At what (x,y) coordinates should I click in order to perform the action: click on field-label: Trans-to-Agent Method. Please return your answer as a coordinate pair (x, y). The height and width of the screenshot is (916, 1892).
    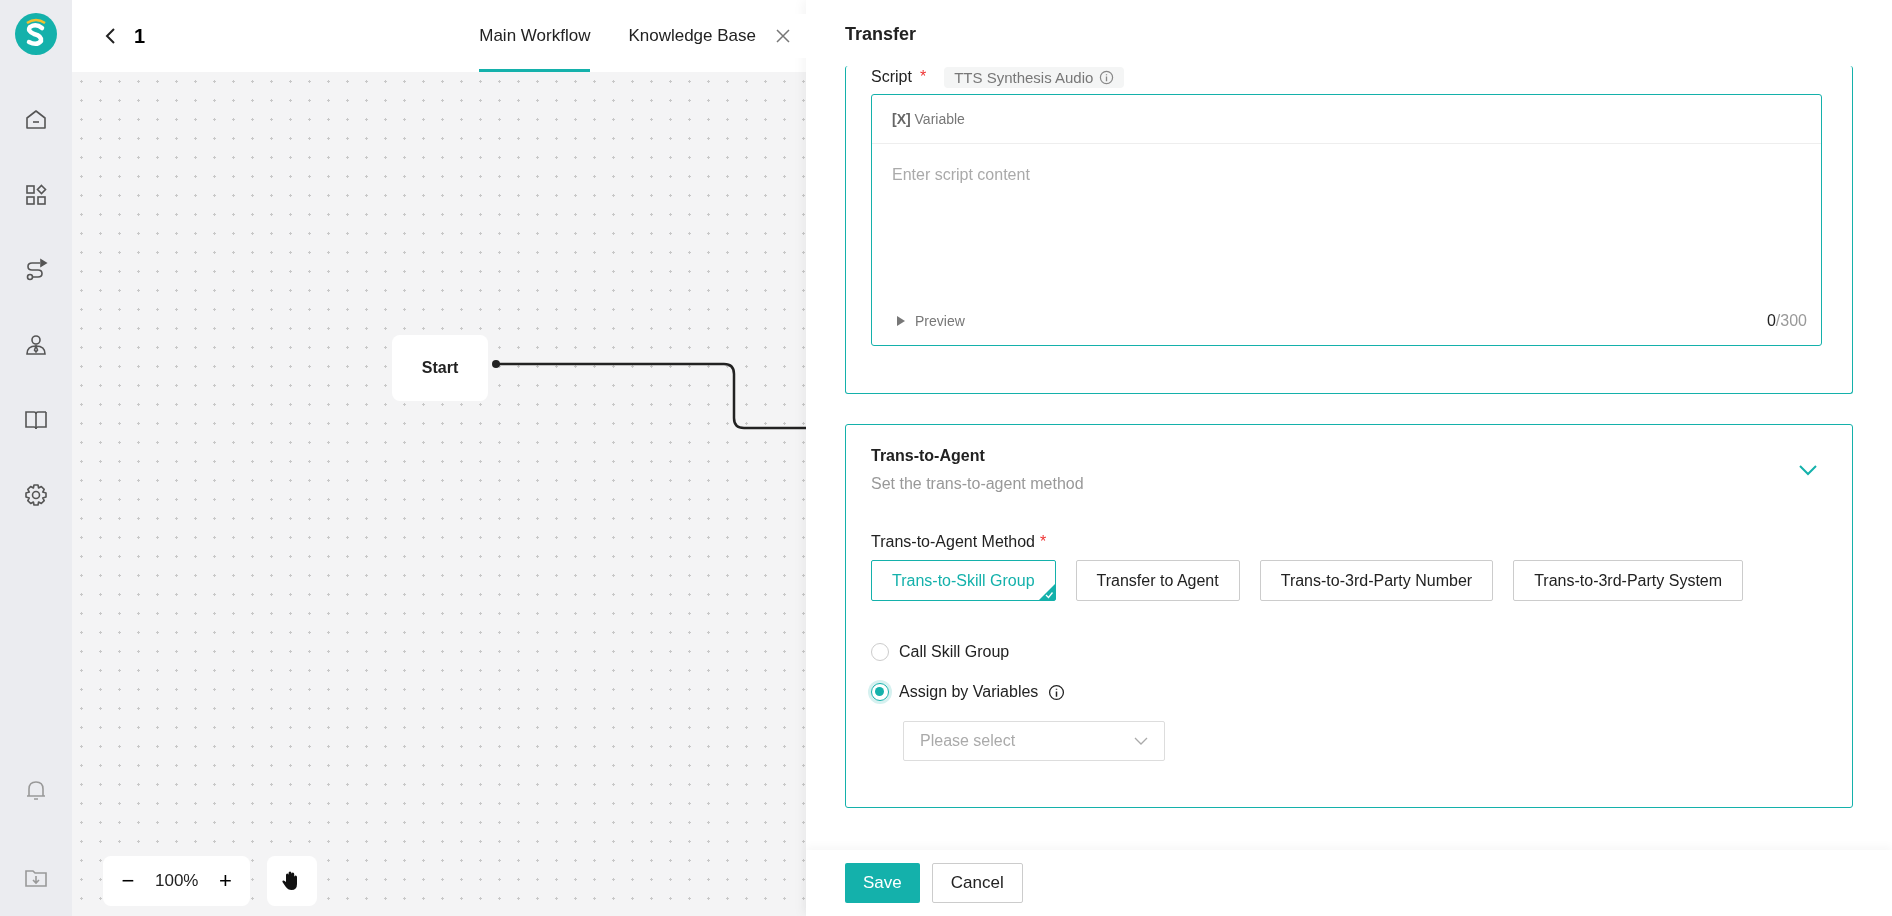
    Looking at the image, I should click on (953, 542).